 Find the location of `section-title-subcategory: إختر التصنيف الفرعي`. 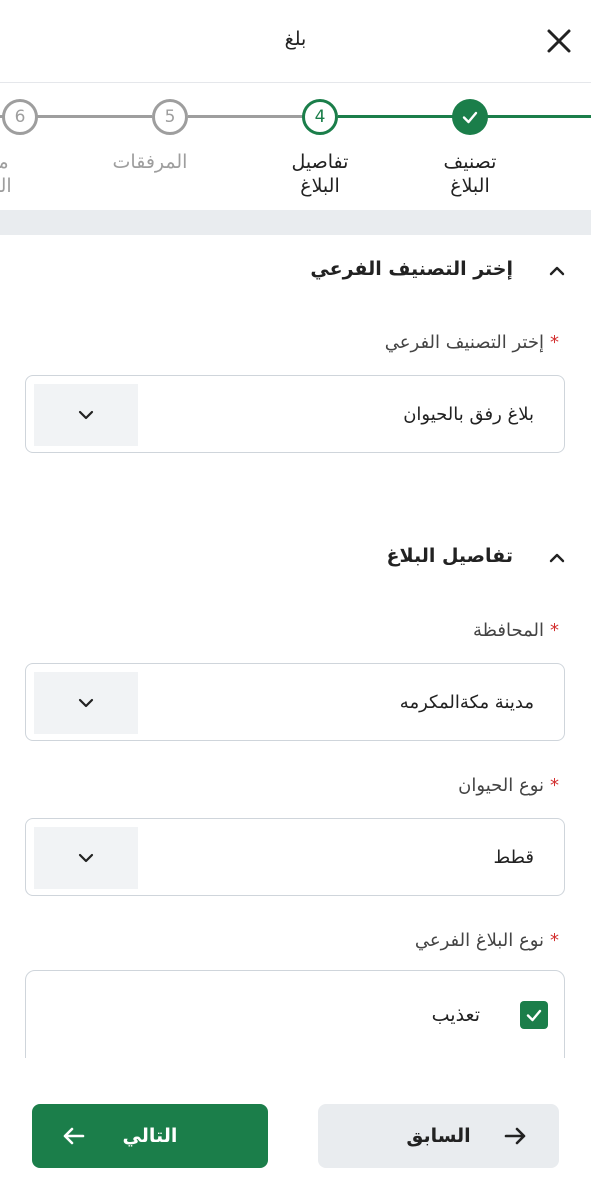

section-title-subcategory: إختر التصنيف الفرعي is located at coordinates (411, 269).